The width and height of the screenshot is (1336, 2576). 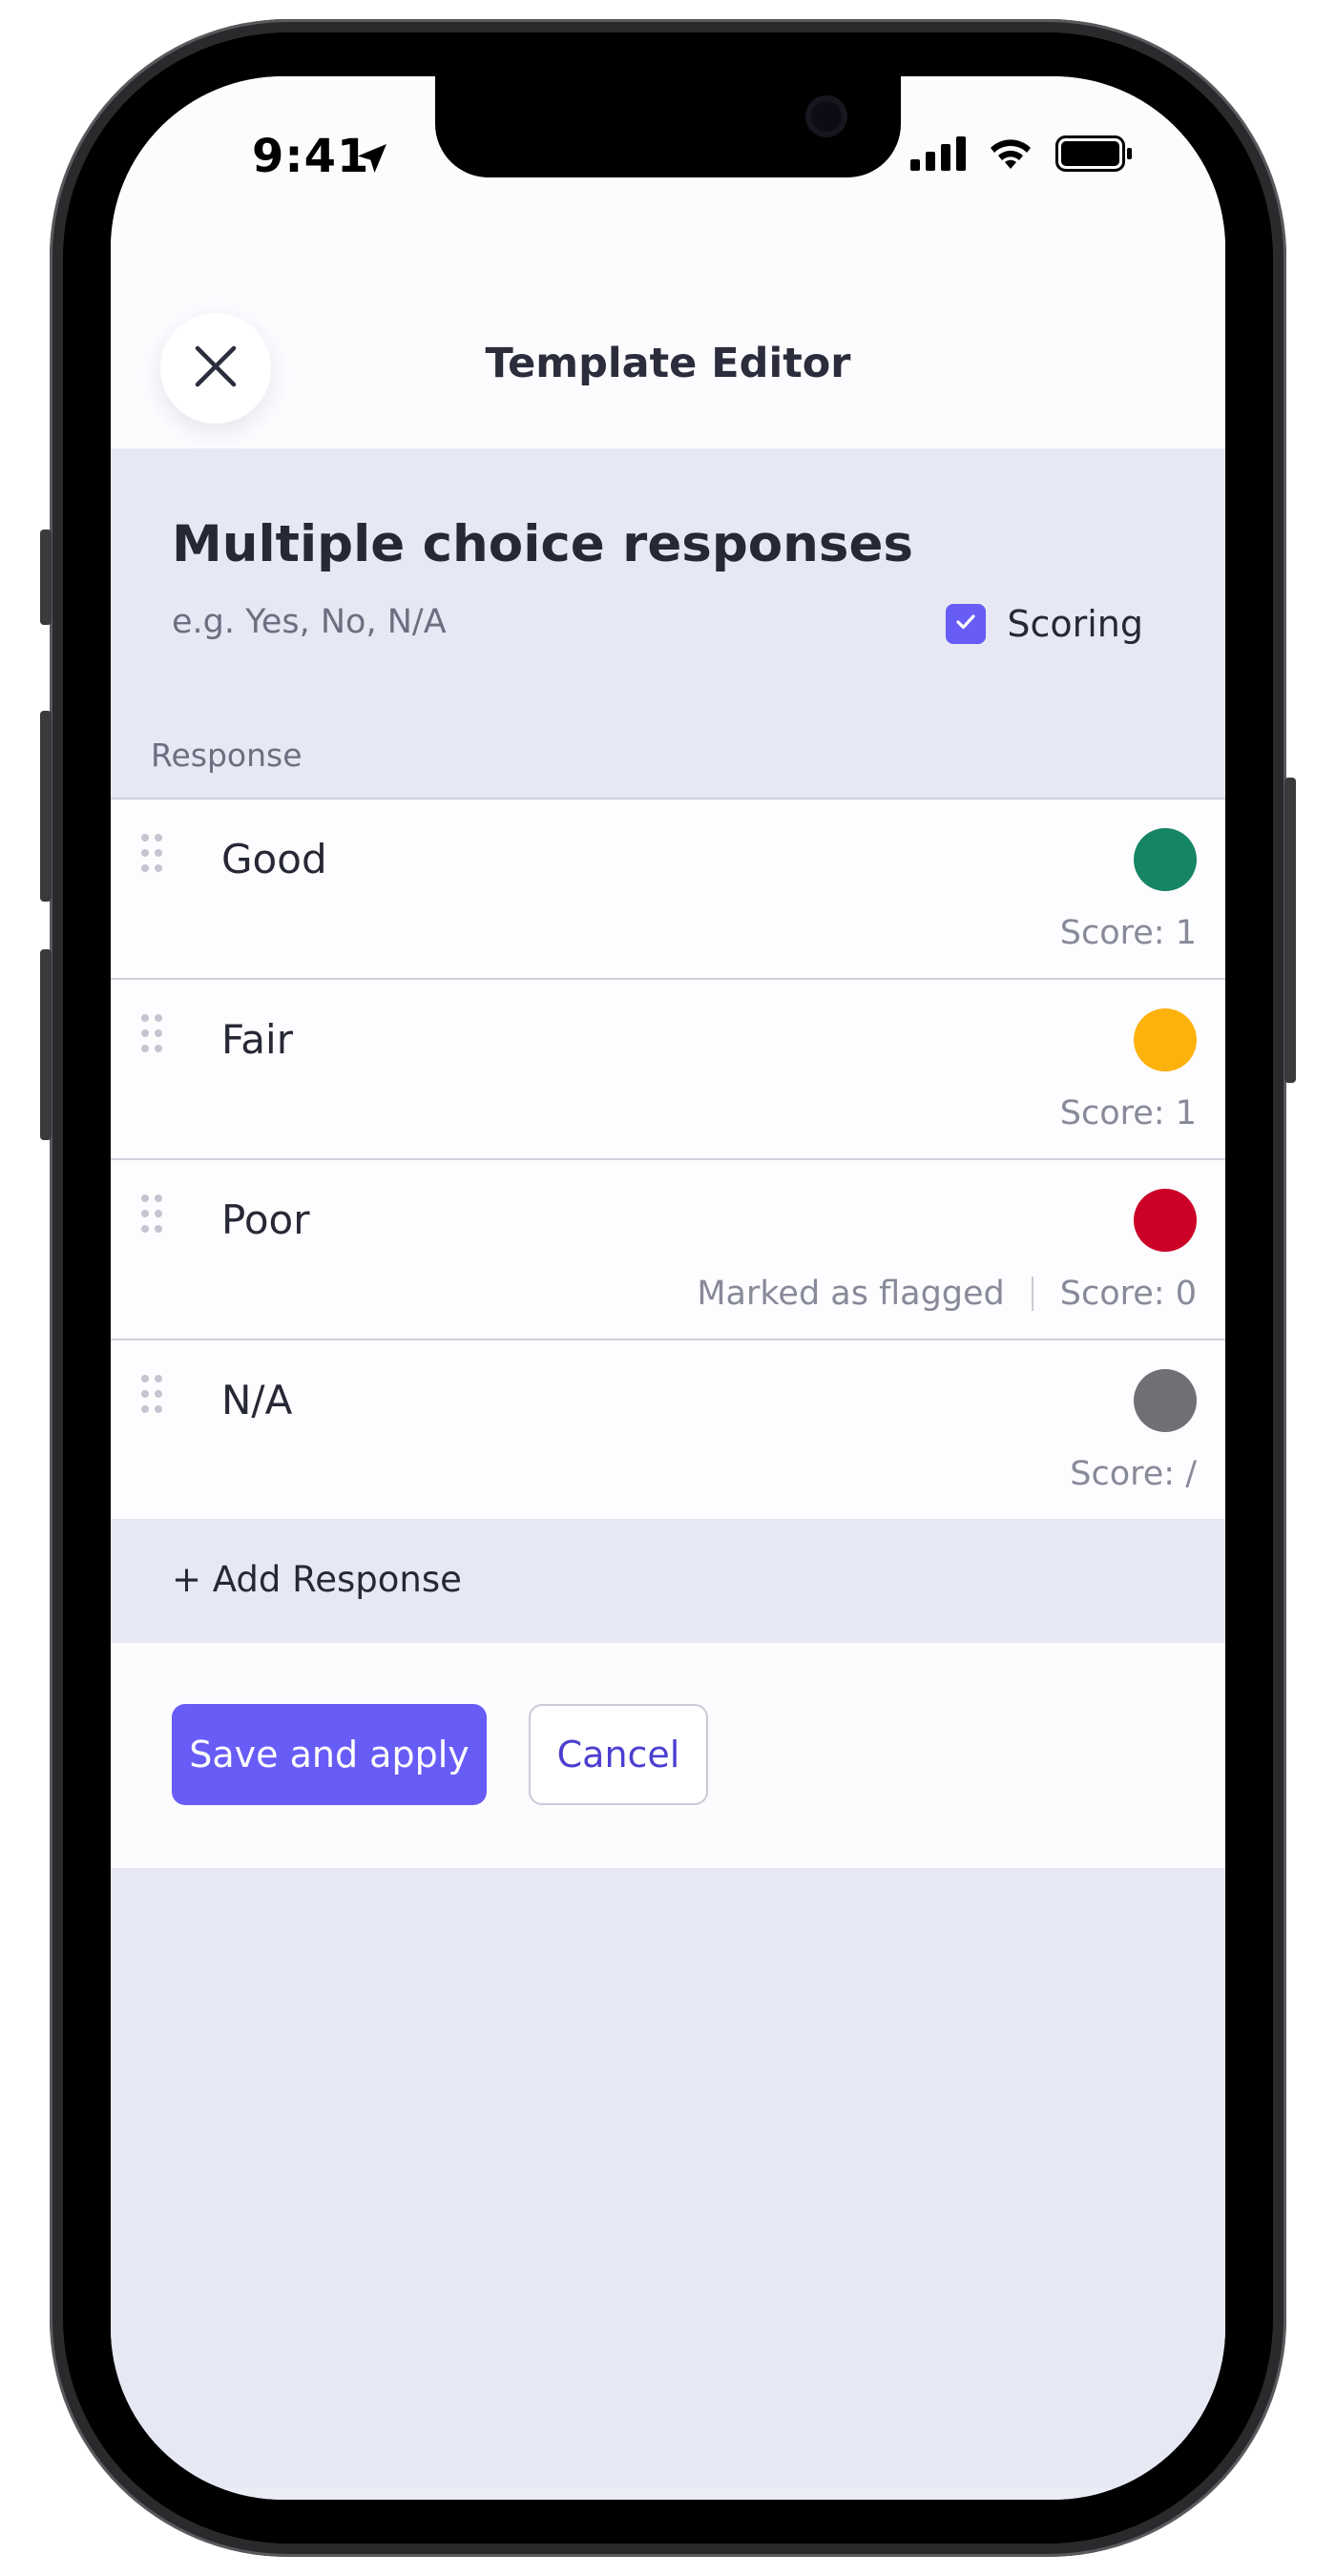 What do you see at coordinates (618, 1754) in the screenshot?
I see `cancel-button: Cancel` at bounding box center [618, 1754].